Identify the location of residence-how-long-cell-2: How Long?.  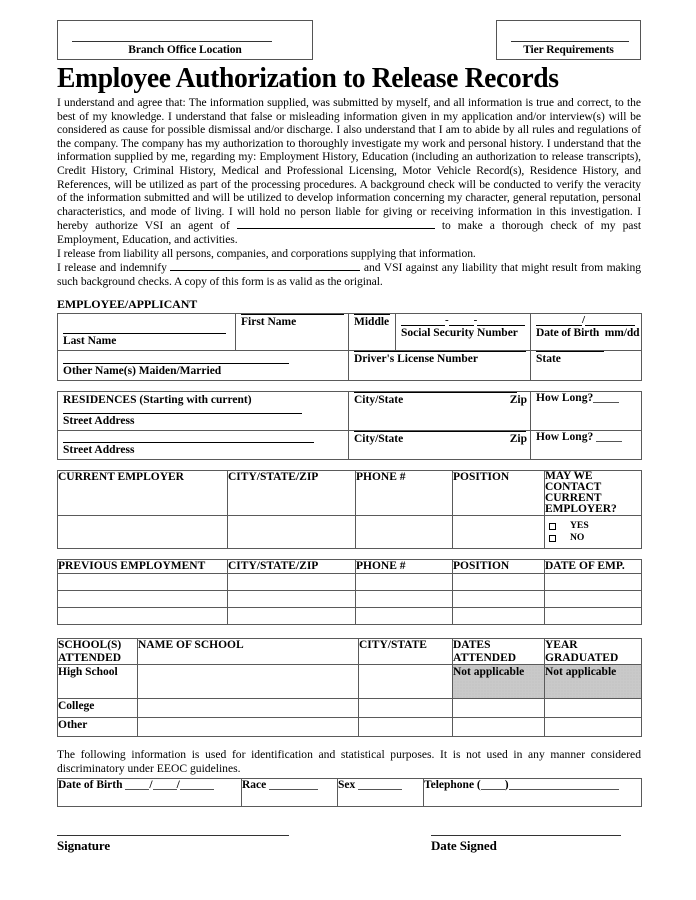
(586, 445).